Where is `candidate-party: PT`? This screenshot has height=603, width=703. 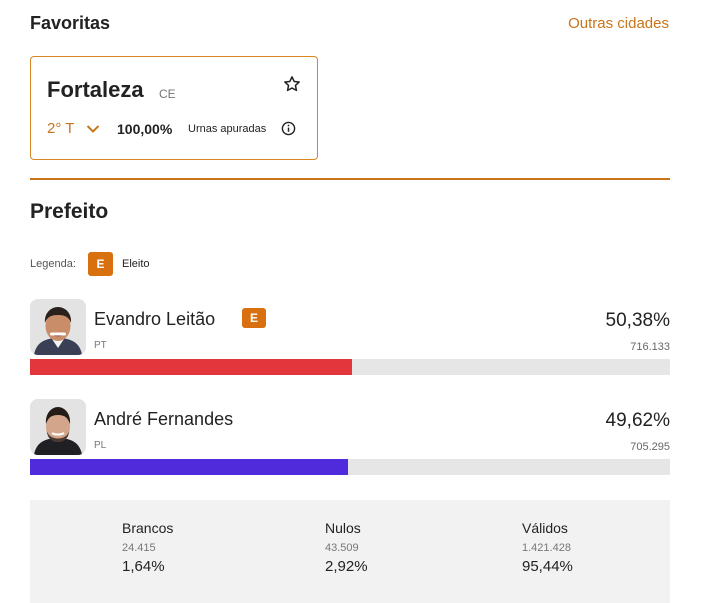
candidate-party: PT is located at coordinates (100, 345).